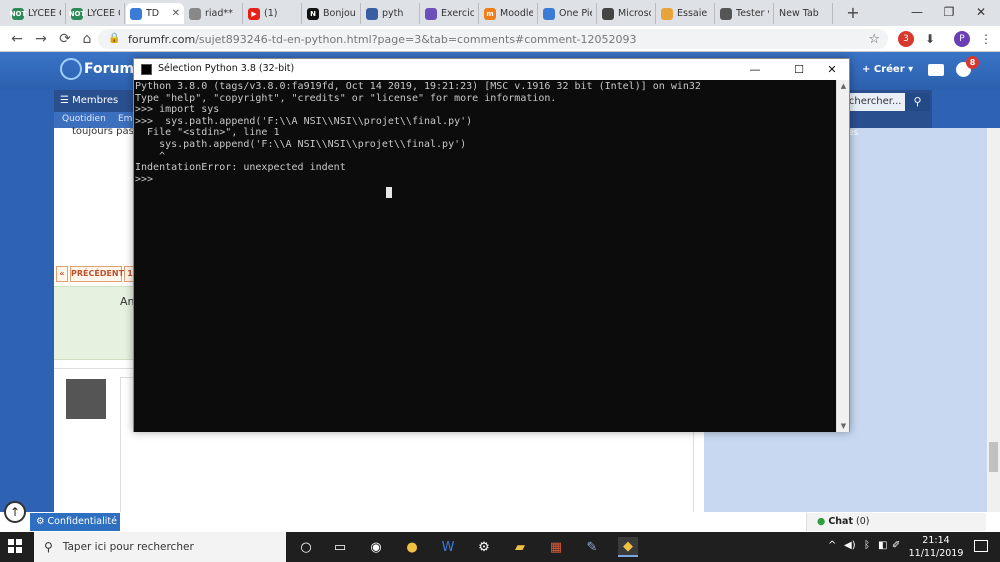  I want to click on console-line: ^, so click(150, 156).